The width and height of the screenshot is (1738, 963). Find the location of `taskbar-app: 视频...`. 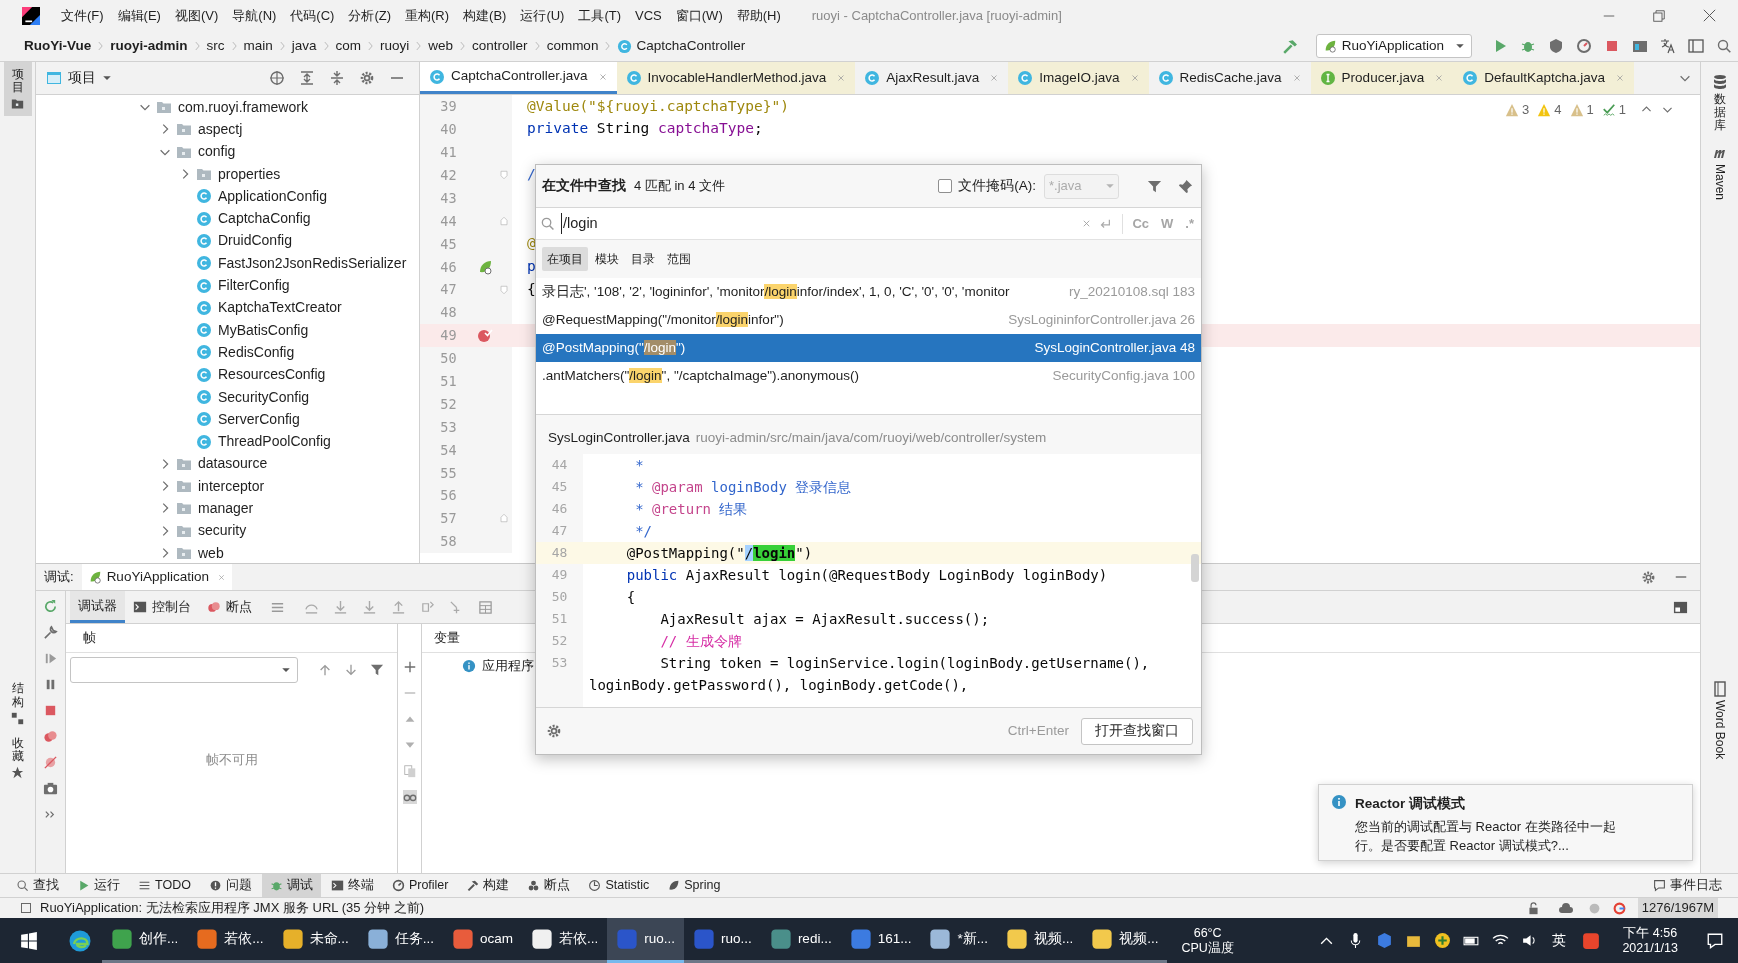

taskbar-app: 视频... is located at coordinates (1039, 940).